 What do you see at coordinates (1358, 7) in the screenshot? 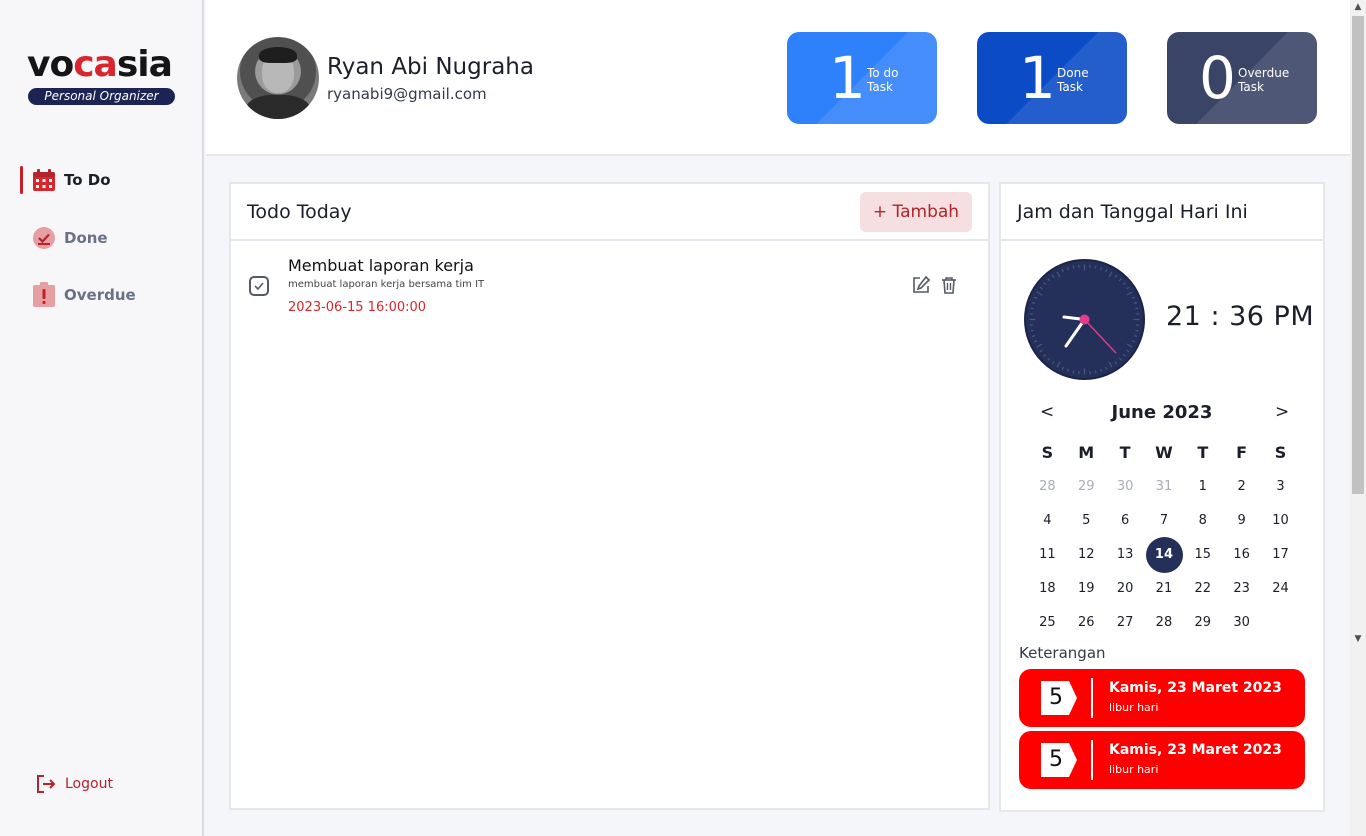
I see `scroll-up-arrow-icon: ▲` at bounding box center [1358, 7].